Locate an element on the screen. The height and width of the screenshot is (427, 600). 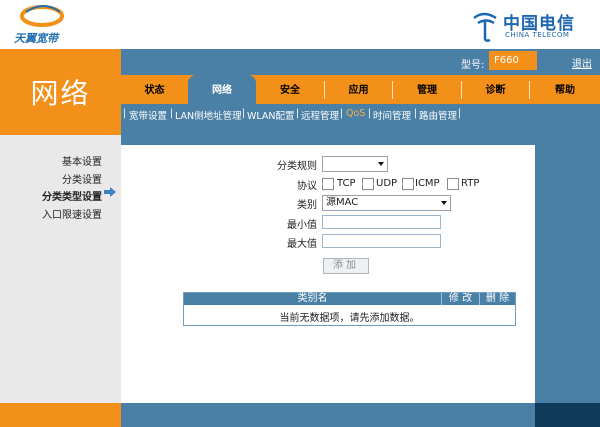
type-label: 类别 is located at coordinates (307, 205).